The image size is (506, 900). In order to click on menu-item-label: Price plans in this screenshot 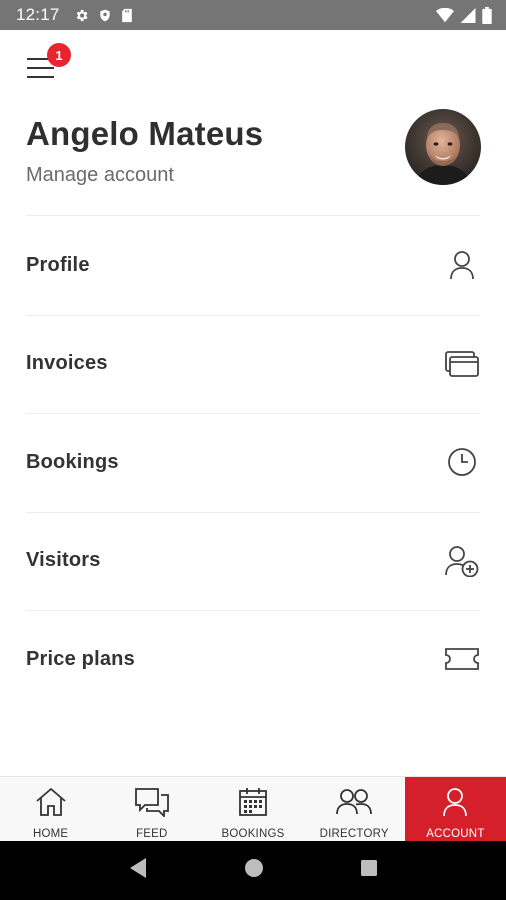, I will do `click(80, 658)`.